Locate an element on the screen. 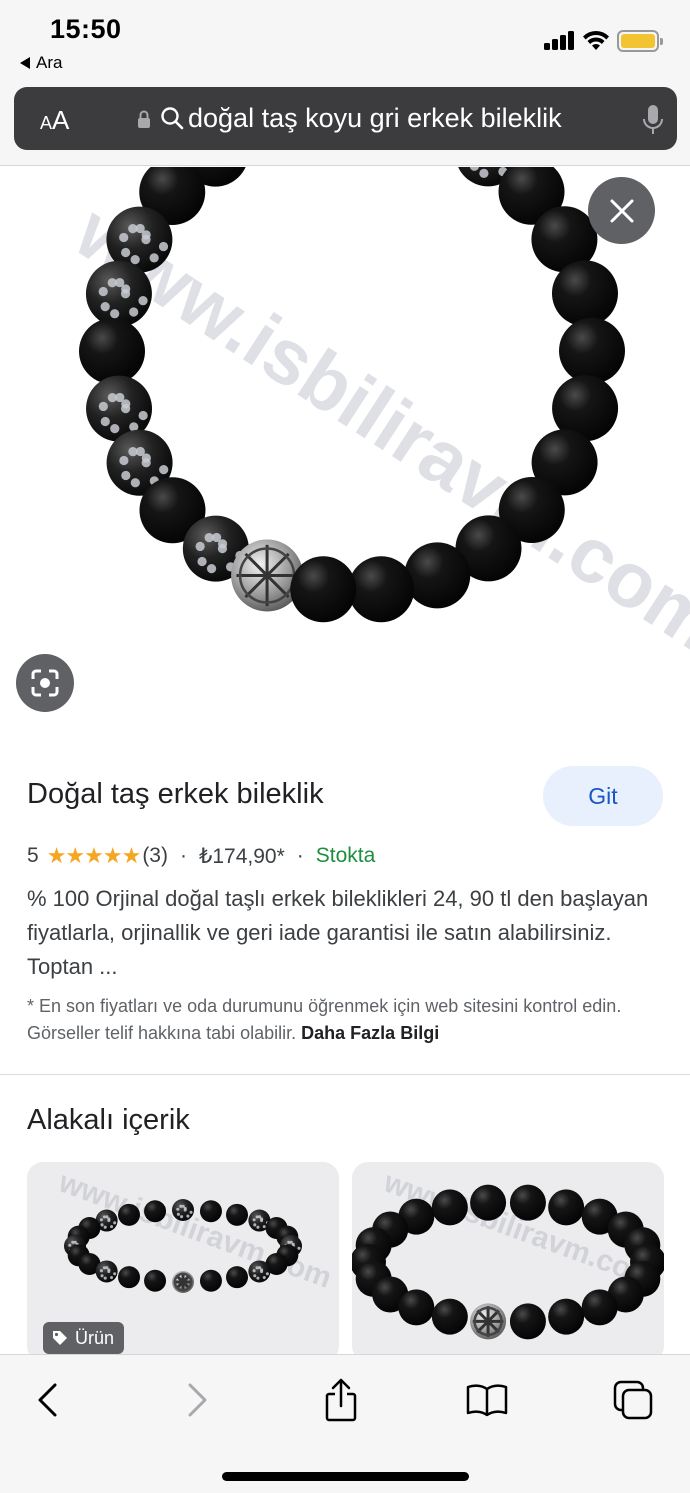 The image size is (690, 1493). battery-fill is located at coordinates (638, 41).